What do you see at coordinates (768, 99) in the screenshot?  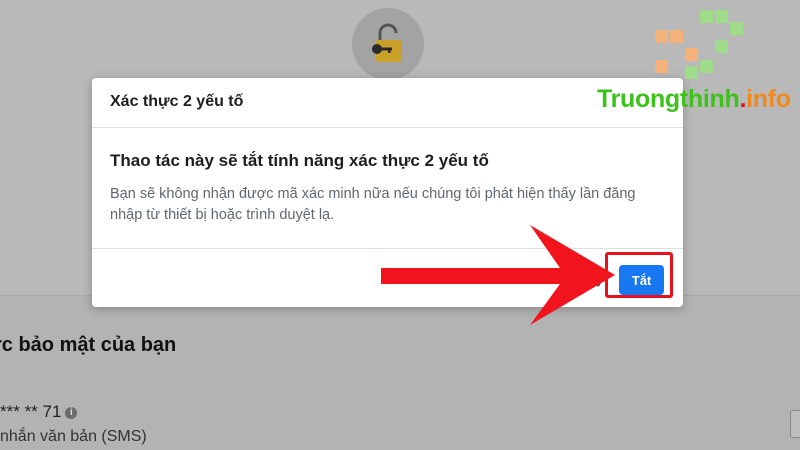 I see `watermark-part2: info` at bounding box center [768, 99].